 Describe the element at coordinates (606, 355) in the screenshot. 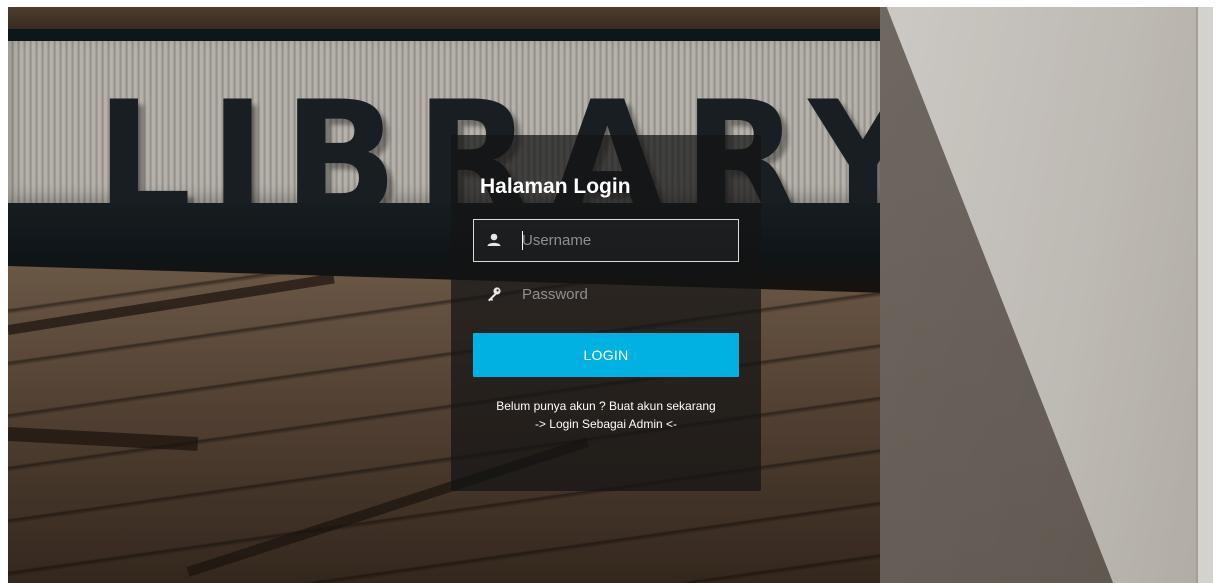

I see `login-button: LOGIN` at that location.